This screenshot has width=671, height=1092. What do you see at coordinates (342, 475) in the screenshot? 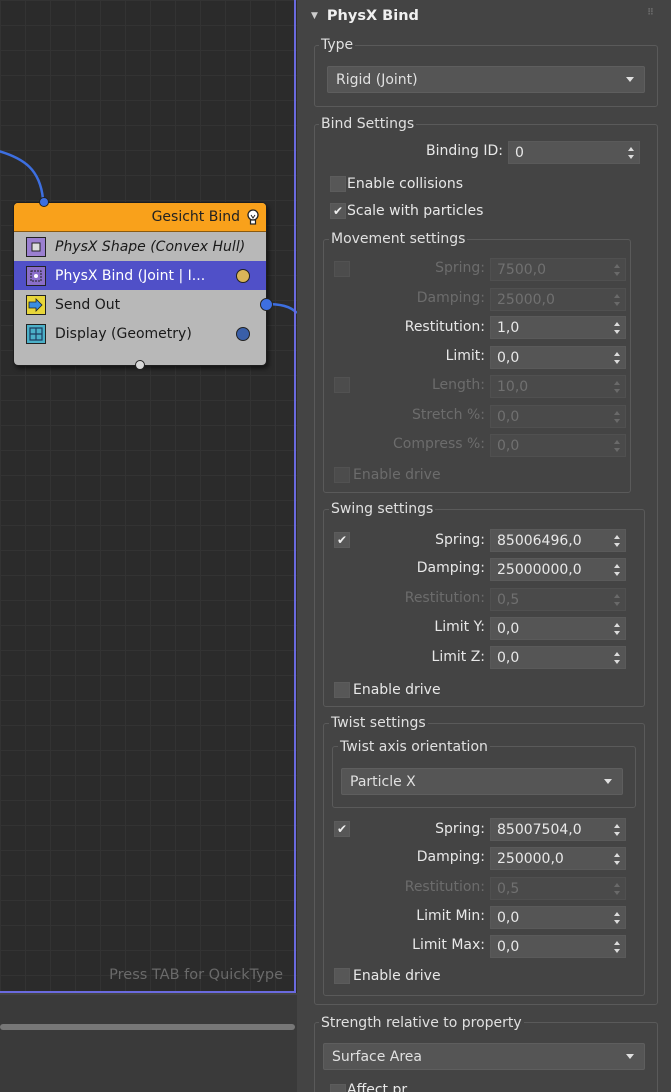
I see `movement-enable-drive-checkbox` at bounding box center [342, 475].